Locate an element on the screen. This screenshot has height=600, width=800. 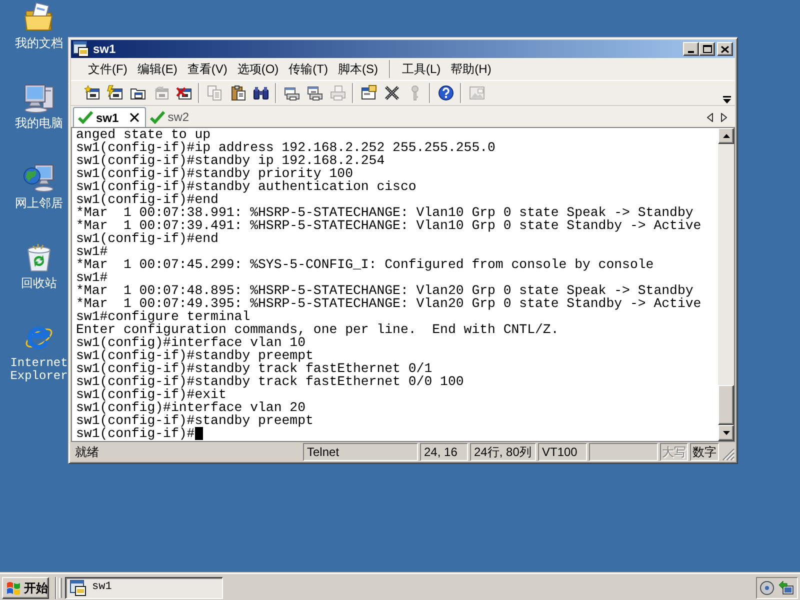
terminal-line: sw1(config-if)#ip address 192.168.2.252 255.255.255.0 is located at coordinates (286, 147).